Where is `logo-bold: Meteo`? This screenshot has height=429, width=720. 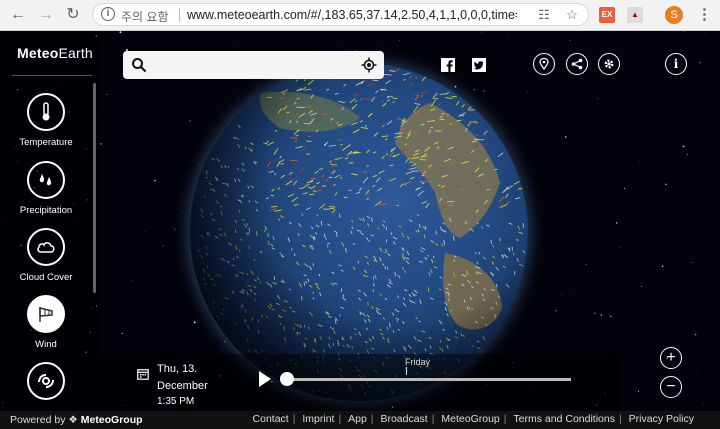 logo-bold: Meteo is located at coordinates (38, 53).